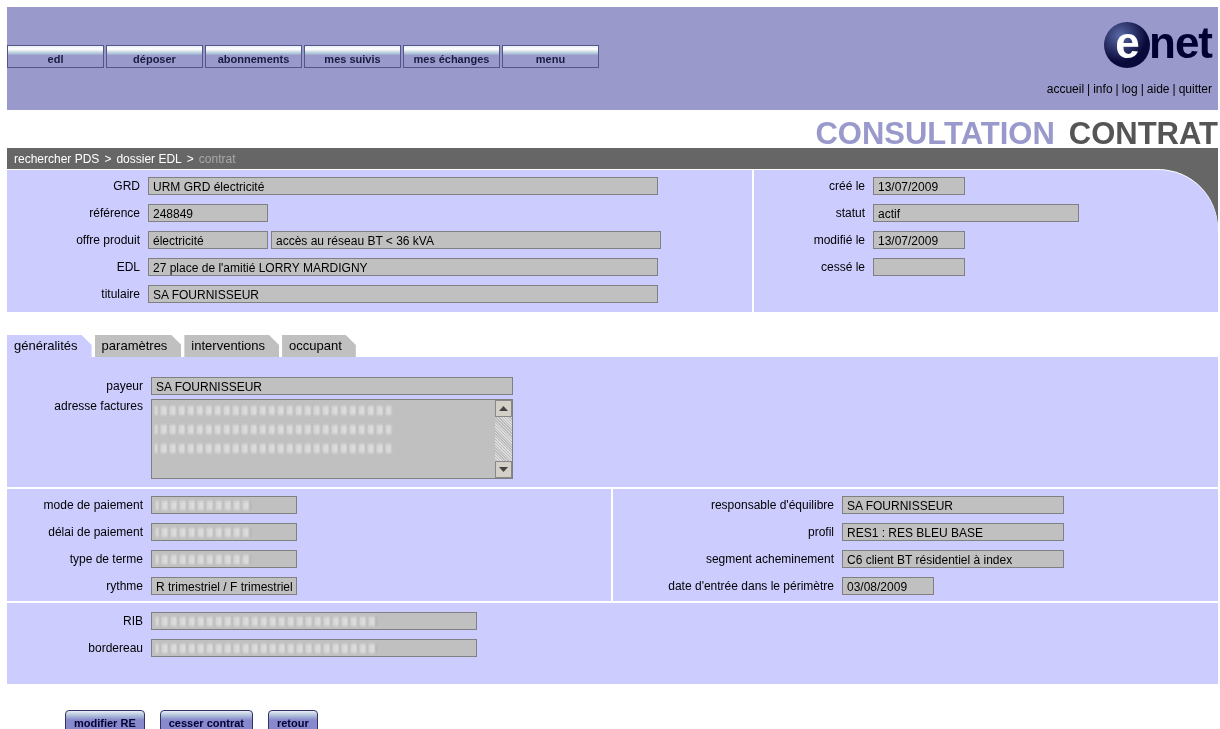 The height and width of the screenshot is (729, 1220). I want to click on nav-button: mes suivis, so click(352, 56).